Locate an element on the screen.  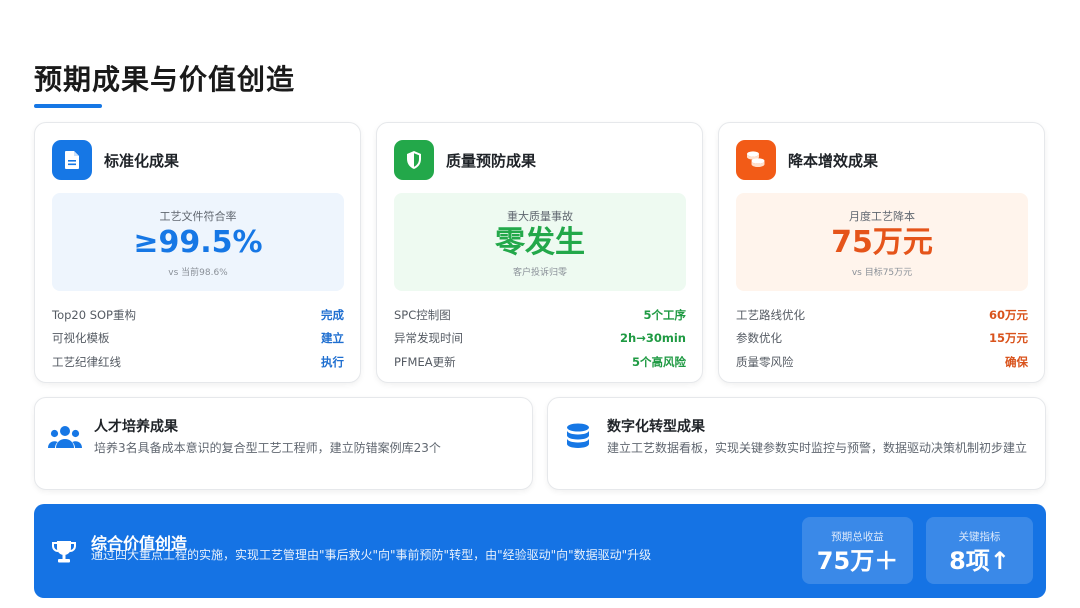
database-icon is located at coordinates (578, 437).